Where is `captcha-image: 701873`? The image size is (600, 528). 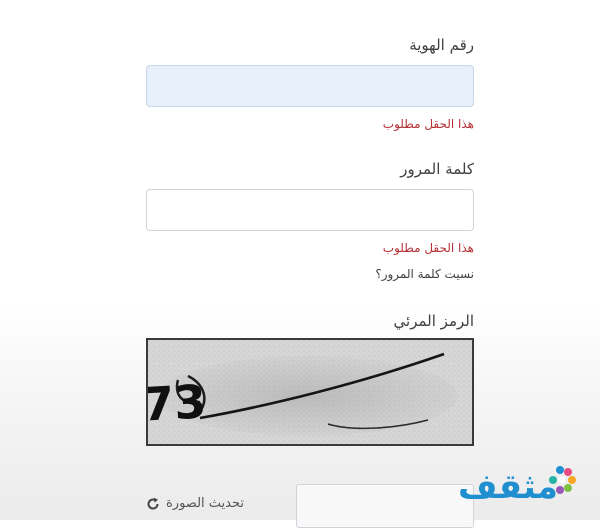
captcha-image: 701873 is located at coordinates (310, 392).